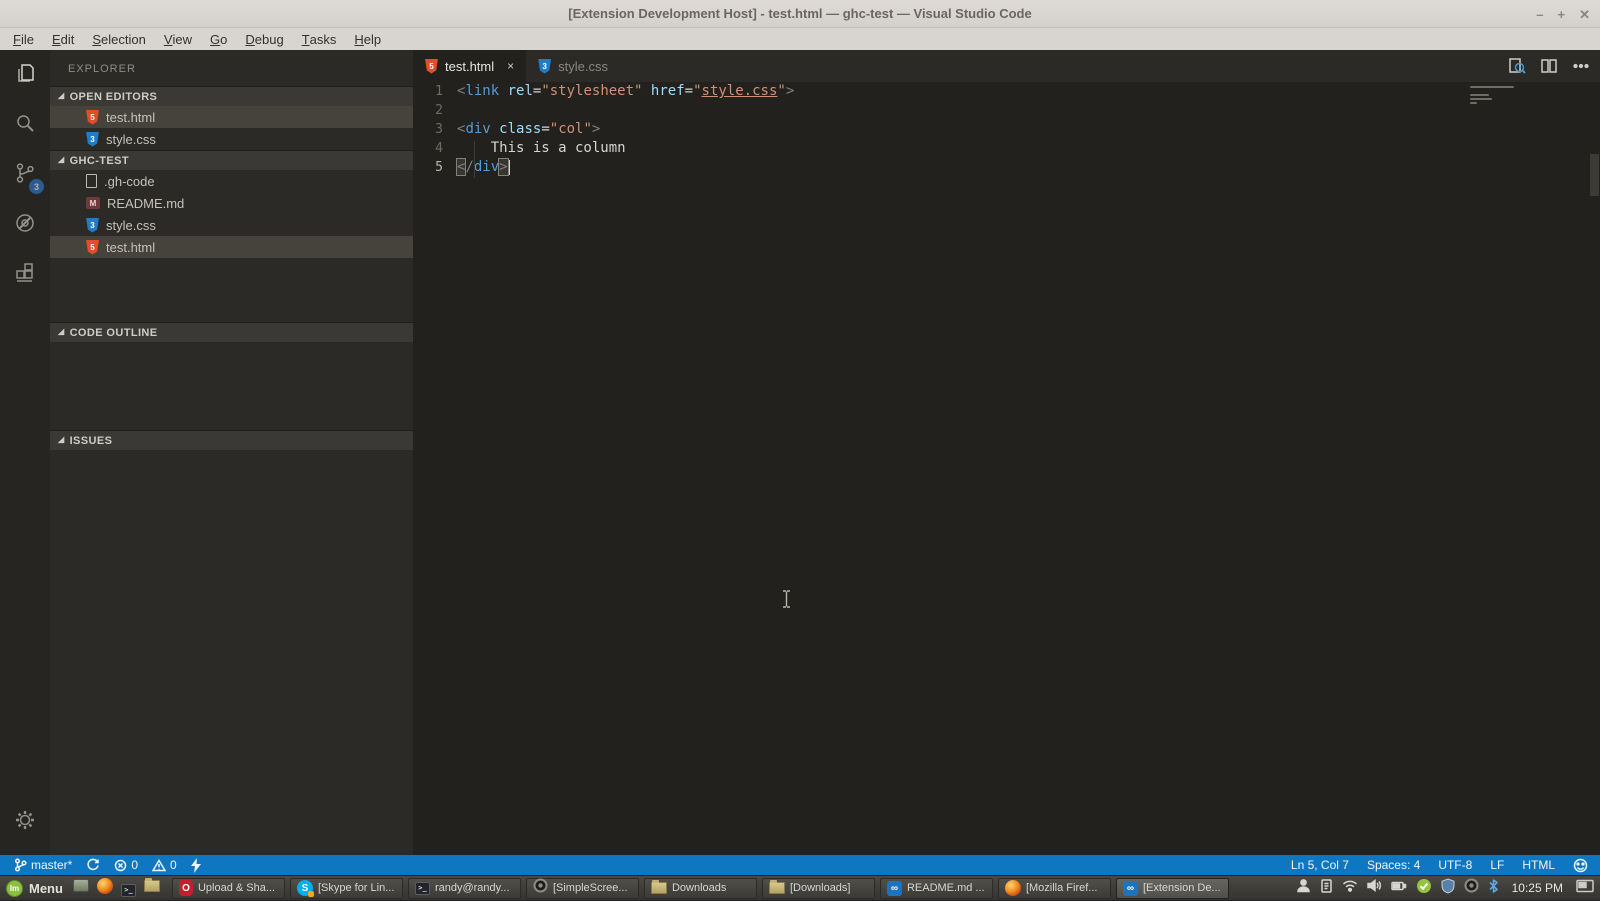  What do you see at coordinates (700, 888) in the screenshot?
I see `taskbar-window-downloads: Downloads` at bounding box center [700, 888].